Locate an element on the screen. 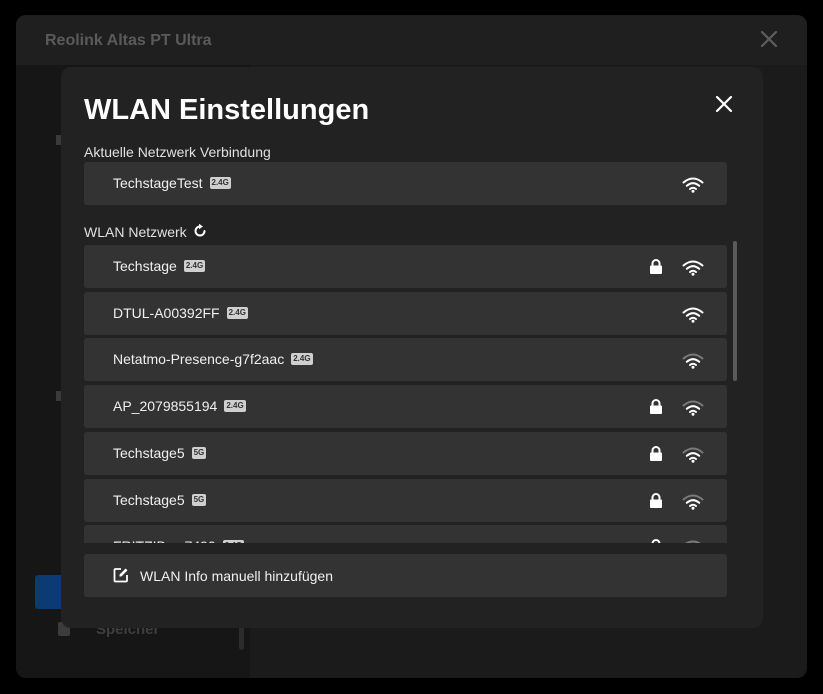  dialog-title: WLAN Einstellungen is located at coordinates (227, 110).